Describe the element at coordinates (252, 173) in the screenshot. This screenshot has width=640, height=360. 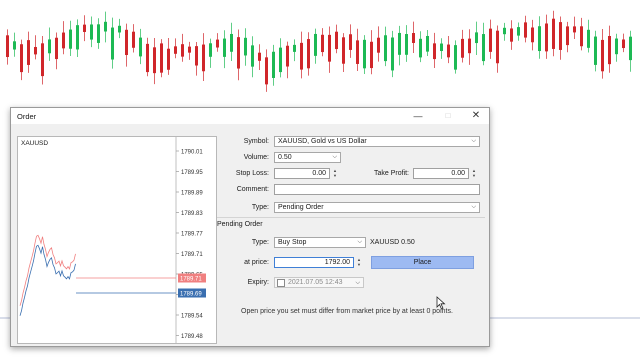
I see `stop-loss-label: Stop Loss:` at that location.